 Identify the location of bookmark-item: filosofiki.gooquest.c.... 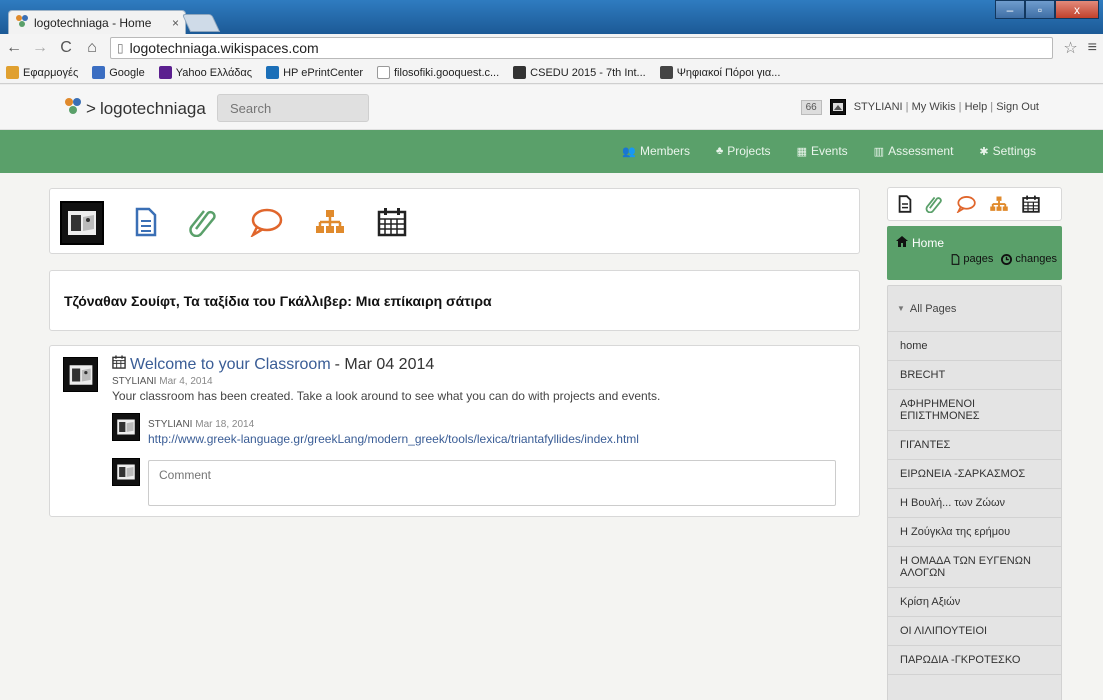
(438, 72).